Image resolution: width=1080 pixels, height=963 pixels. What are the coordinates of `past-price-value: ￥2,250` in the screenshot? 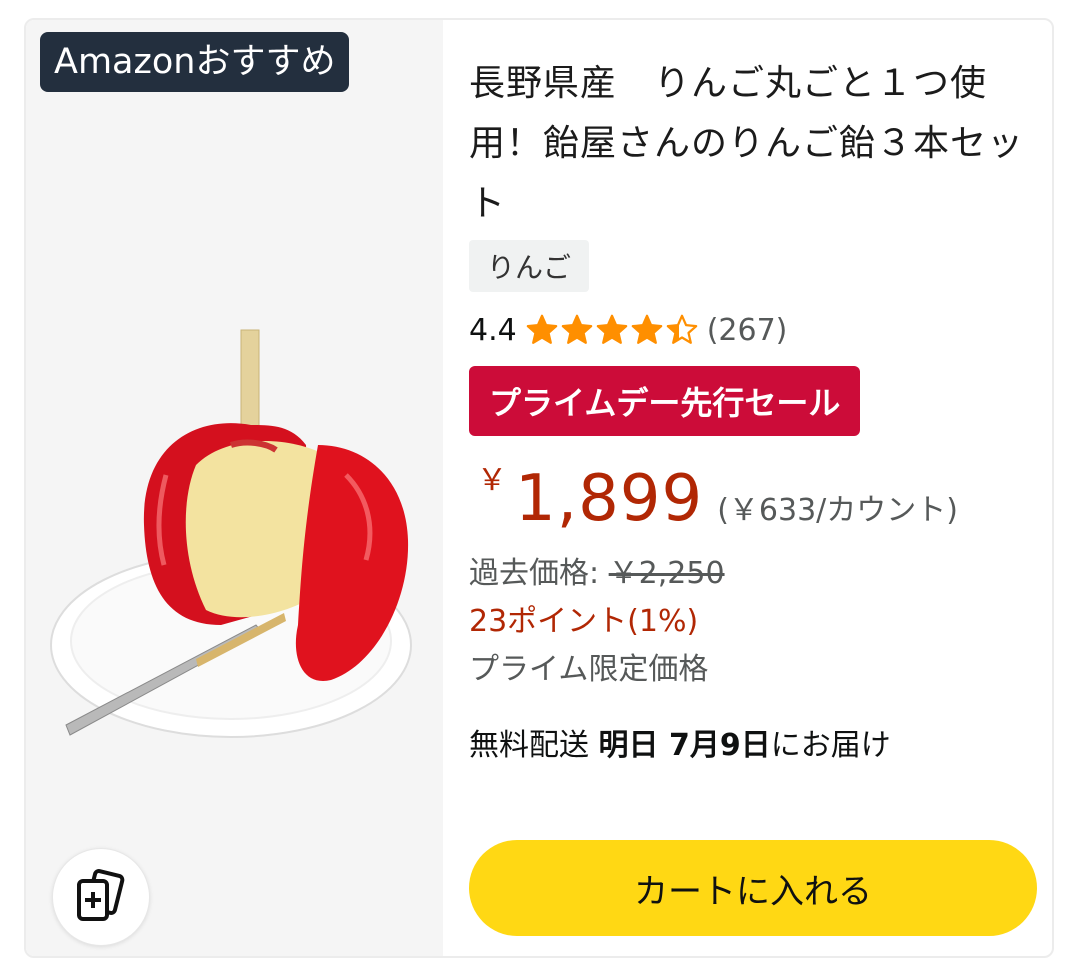 It's located at (666, 573).